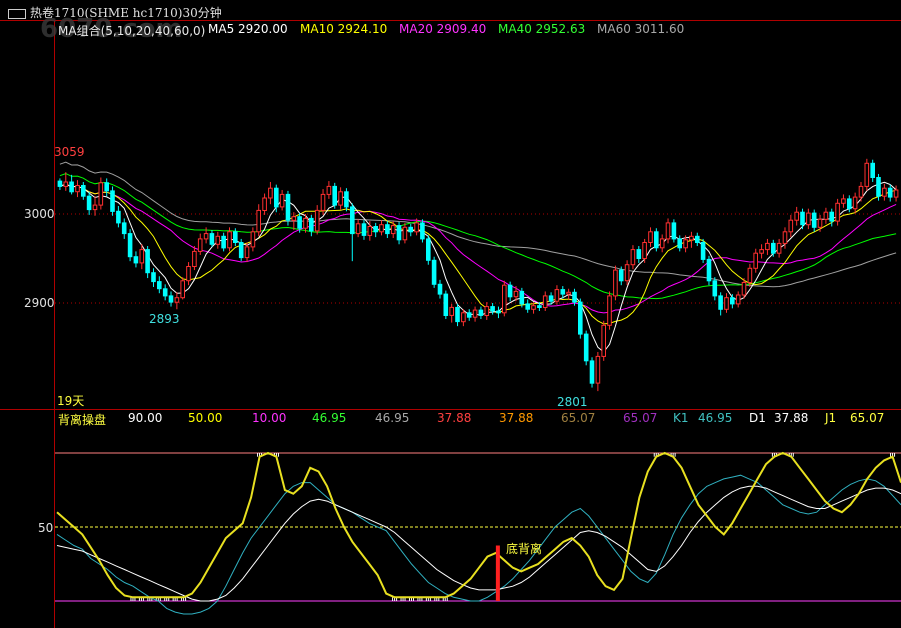  What do you see at coordinates (69, 152) in the screenshot?
I see `high-price-label: 3059` at bounding box center [69, 152].